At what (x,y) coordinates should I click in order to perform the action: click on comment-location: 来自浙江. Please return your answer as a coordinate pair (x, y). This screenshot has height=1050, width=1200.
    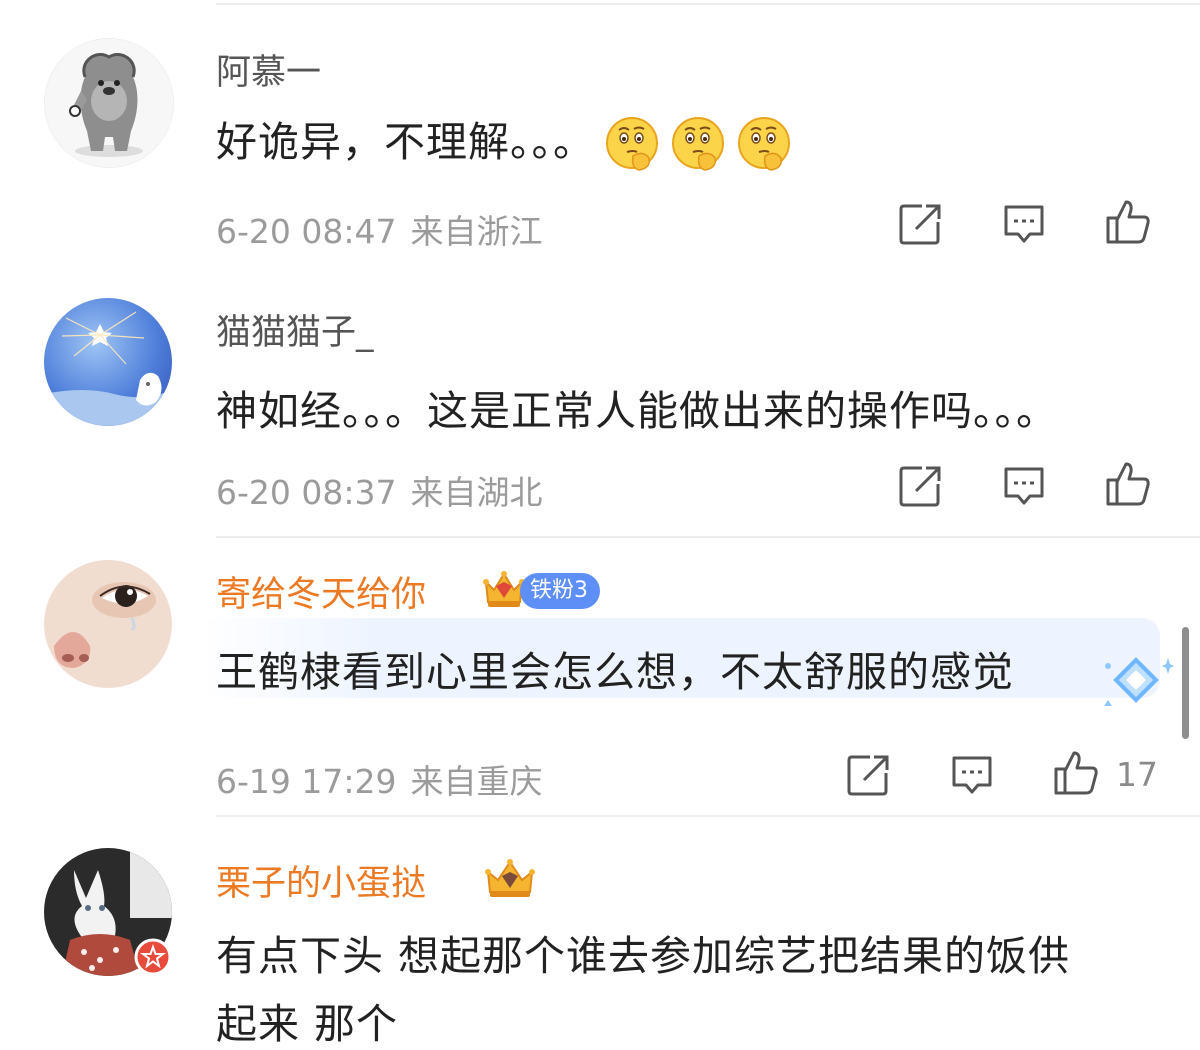
    Looking at the image, I should click on (476, 231).